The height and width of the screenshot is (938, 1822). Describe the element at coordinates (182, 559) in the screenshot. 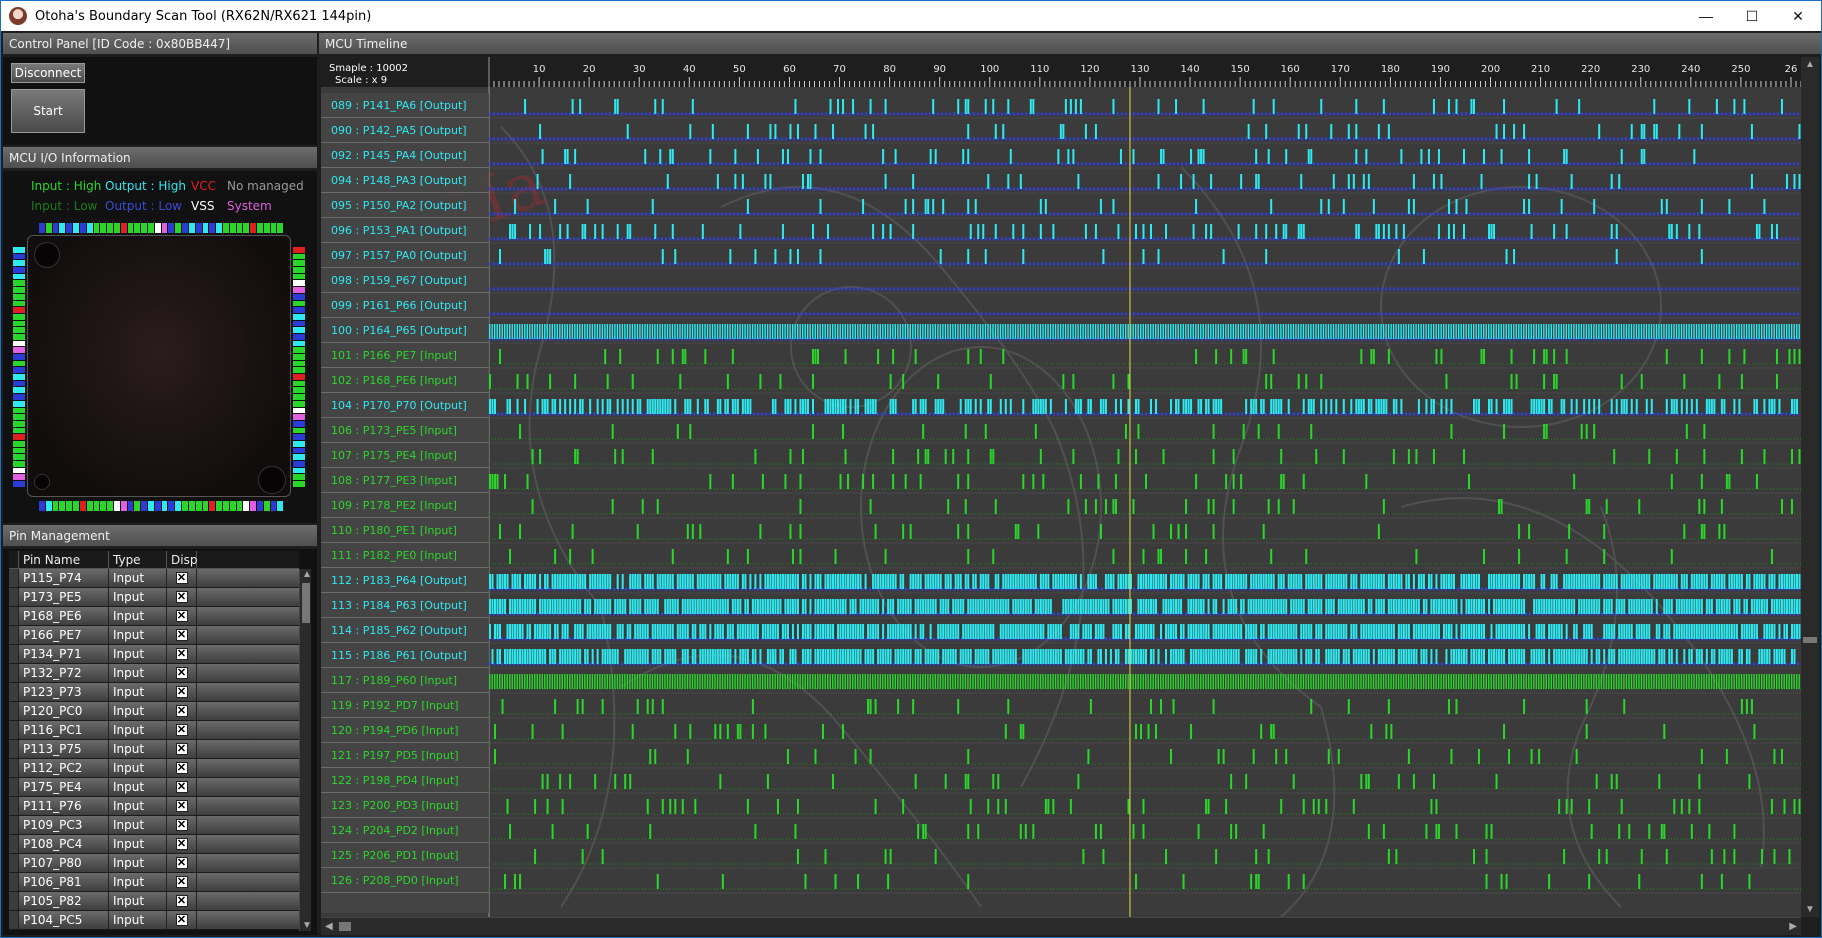

I see `column-header-disp: Disp` at that location.